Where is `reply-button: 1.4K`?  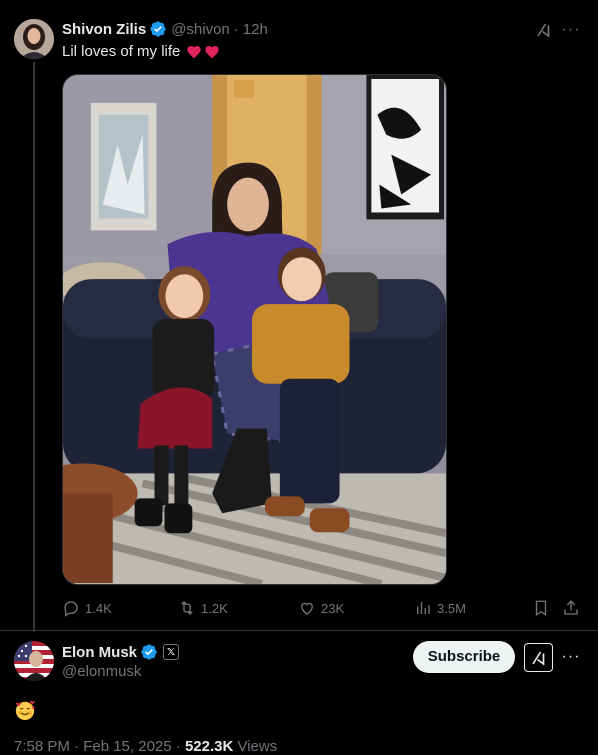
reply-button: 1.4K is located at coordinates (87, 608).